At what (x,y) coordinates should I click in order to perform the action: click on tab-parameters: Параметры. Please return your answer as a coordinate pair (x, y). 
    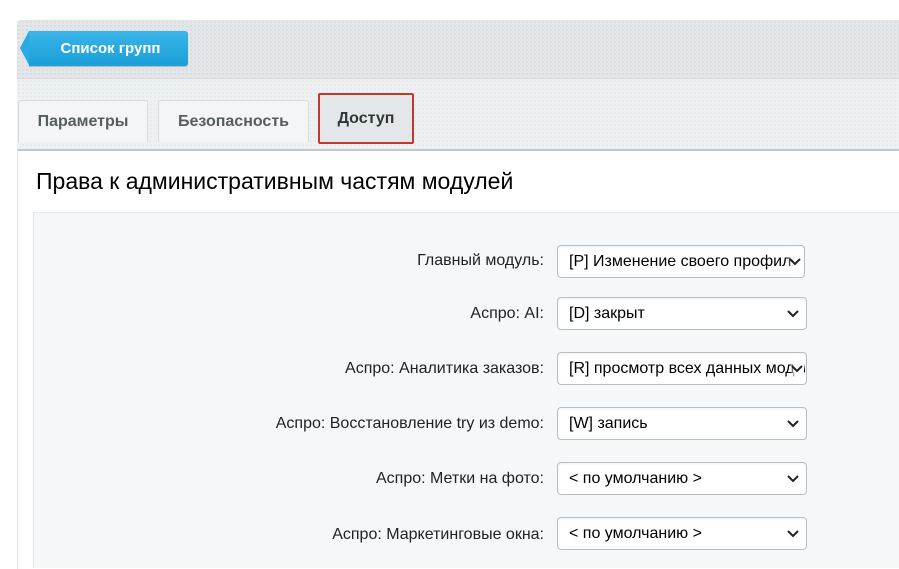
    Looking at the image, I should click on (83, 121).